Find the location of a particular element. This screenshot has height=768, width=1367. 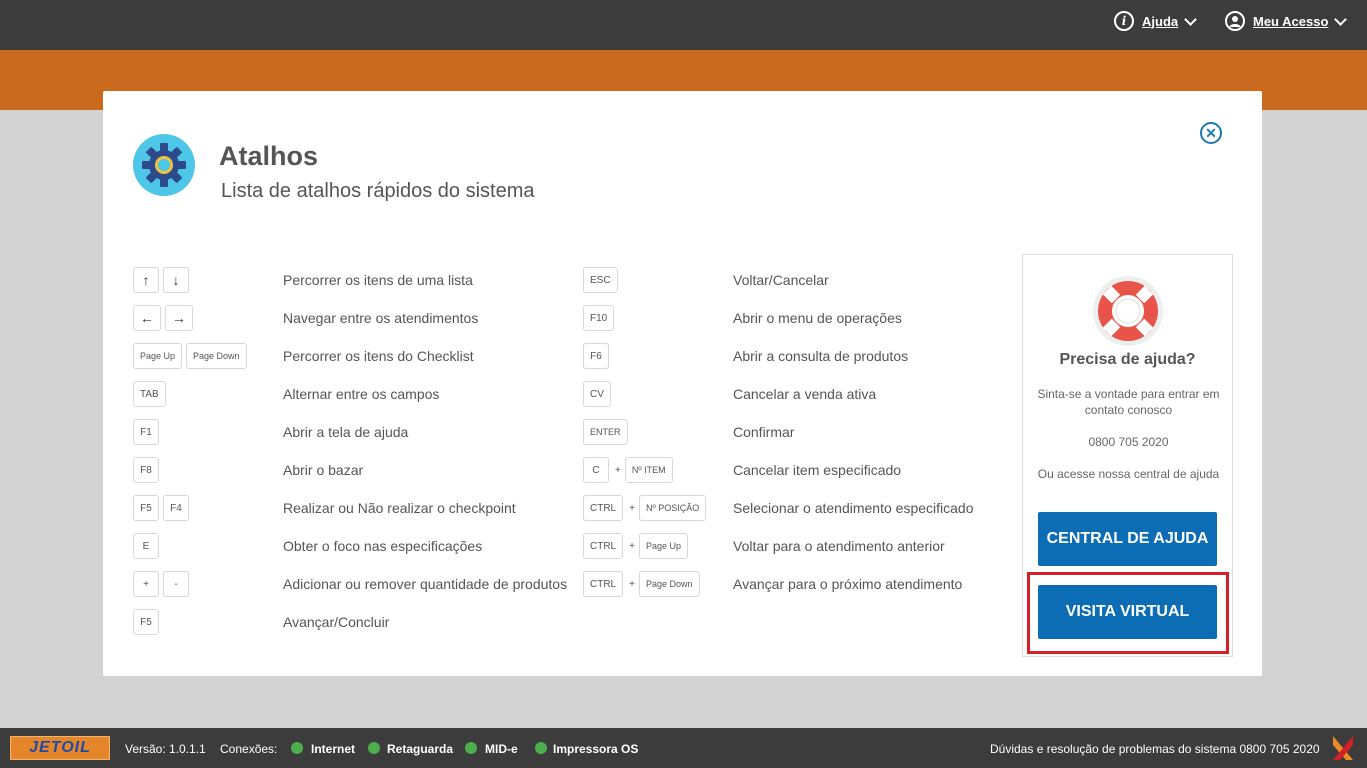

connection-retaguarda: Retaguarda is located at coordinates (420, 749).